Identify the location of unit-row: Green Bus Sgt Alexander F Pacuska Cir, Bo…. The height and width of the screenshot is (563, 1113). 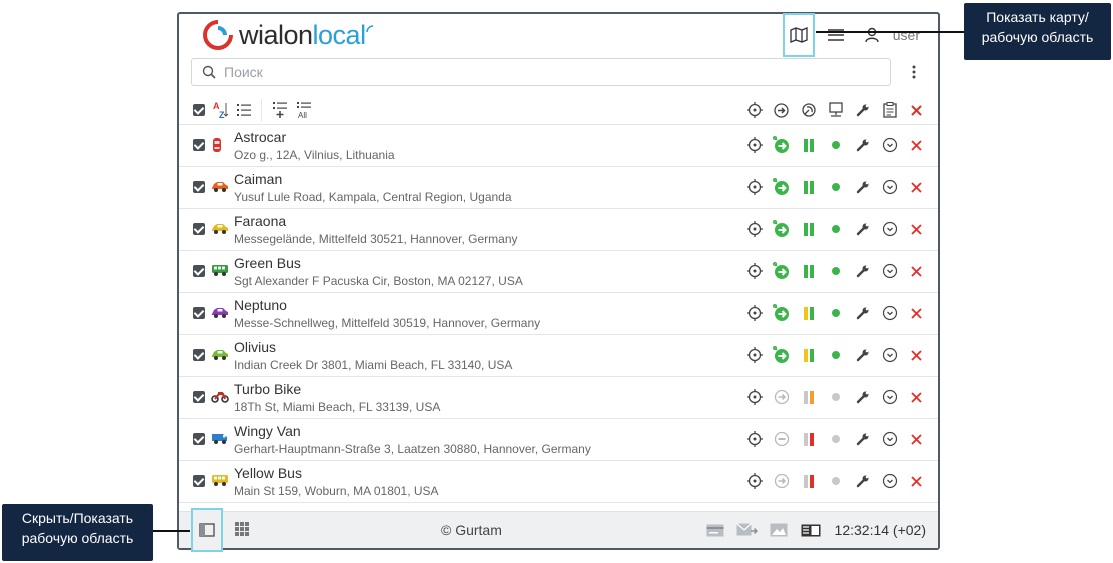
(558, 272).